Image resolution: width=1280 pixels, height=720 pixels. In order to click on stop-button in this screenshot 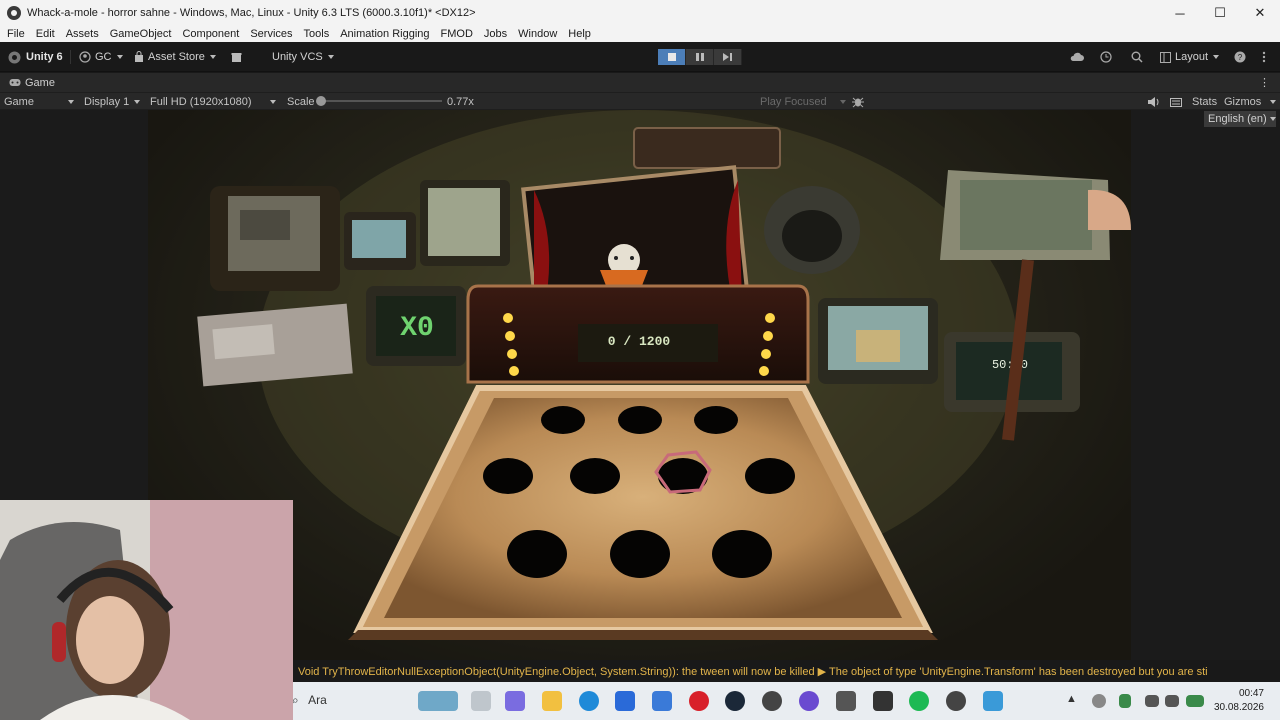, I will do `click(672, 57)`.